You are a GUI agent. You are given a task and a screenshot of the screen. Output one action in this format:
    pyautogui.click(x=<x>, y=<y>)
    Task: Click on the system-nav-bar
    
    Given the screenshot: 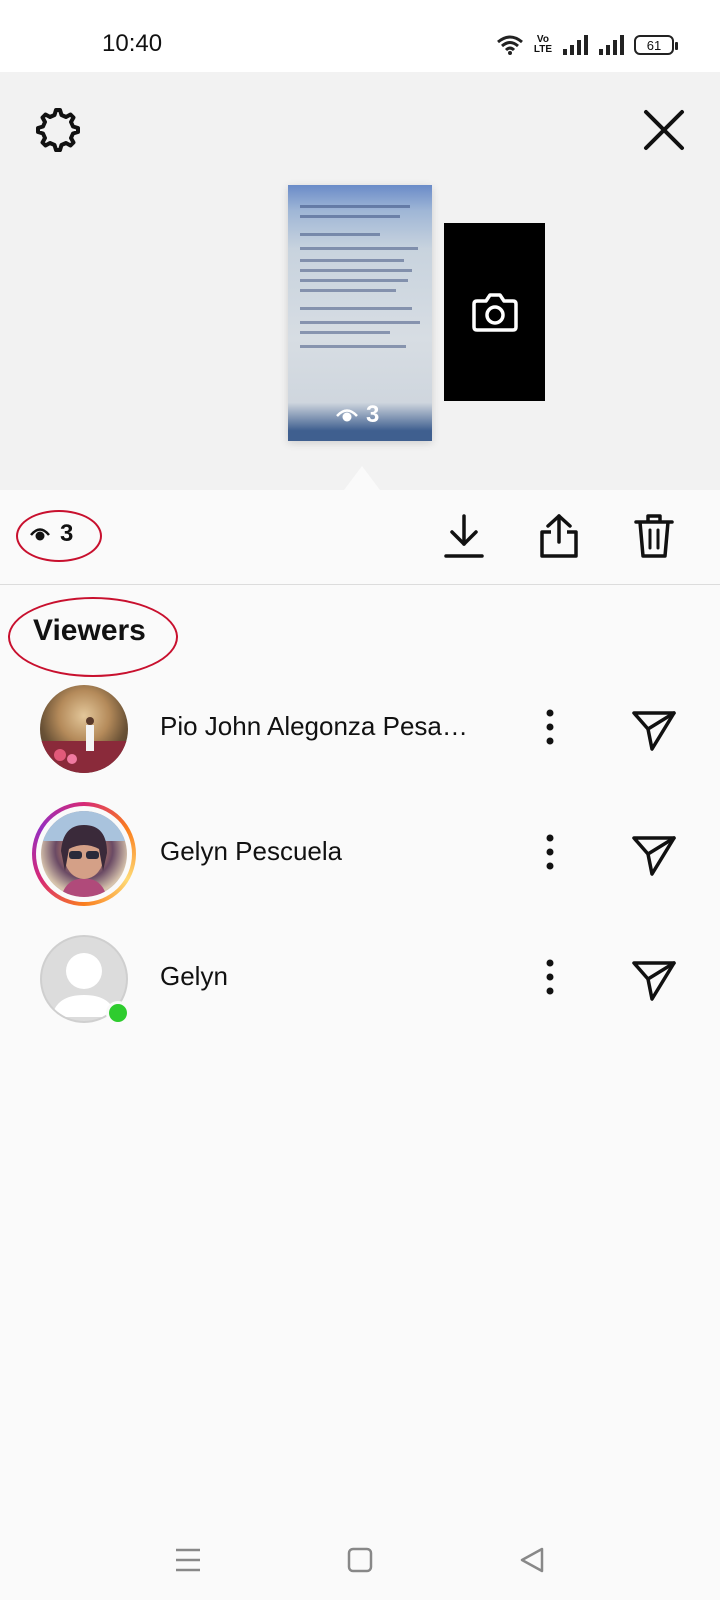 What is the action you would take?
    pyautogui.click(x=360, y=1560)
    